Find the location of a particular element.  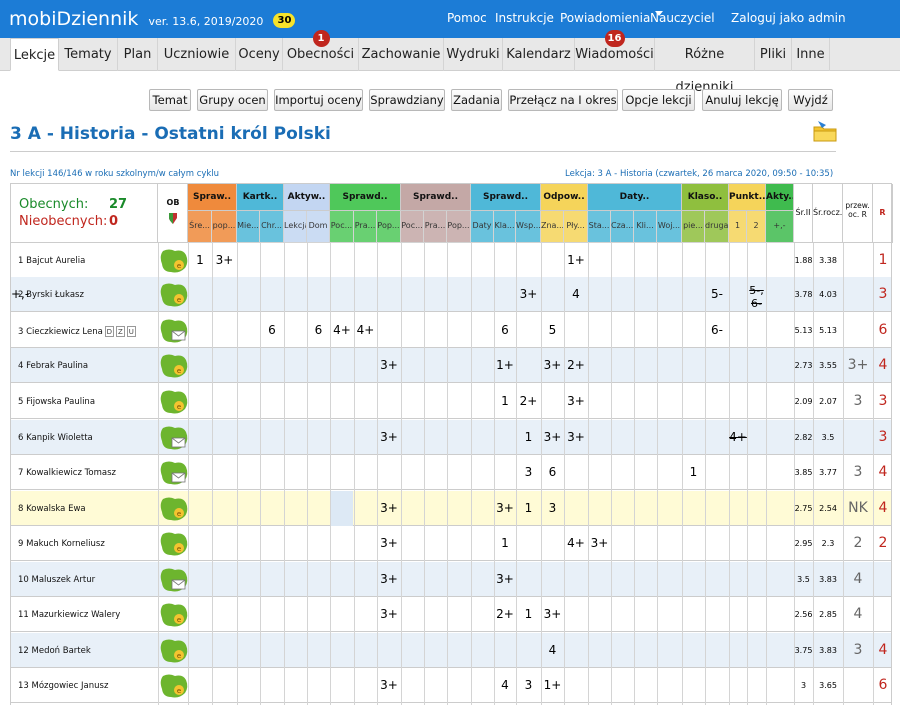

tab-obecności: Obecności 1 is located at coordinates (321, 50).